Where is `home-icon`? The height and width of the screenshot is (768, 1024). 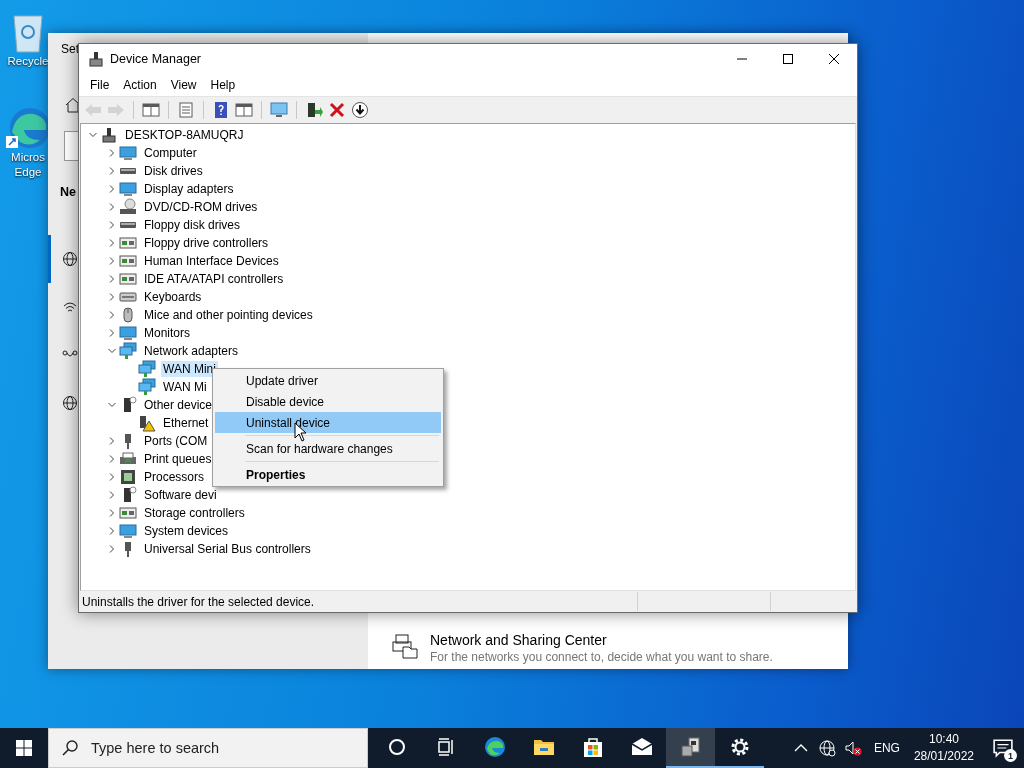 home-icon is located at coordinates (73, 105).